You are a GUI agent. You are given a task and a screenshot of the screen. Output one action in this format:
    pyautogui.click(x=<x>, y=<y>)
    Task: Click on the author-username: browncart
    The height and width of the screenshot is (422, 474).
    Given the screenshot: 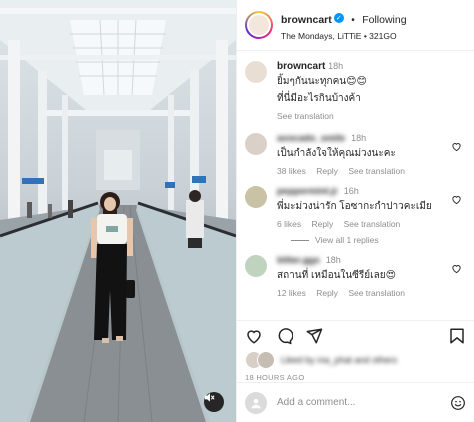 What is the action you would take?
    pyautogui.click(x=306, y=20)
    